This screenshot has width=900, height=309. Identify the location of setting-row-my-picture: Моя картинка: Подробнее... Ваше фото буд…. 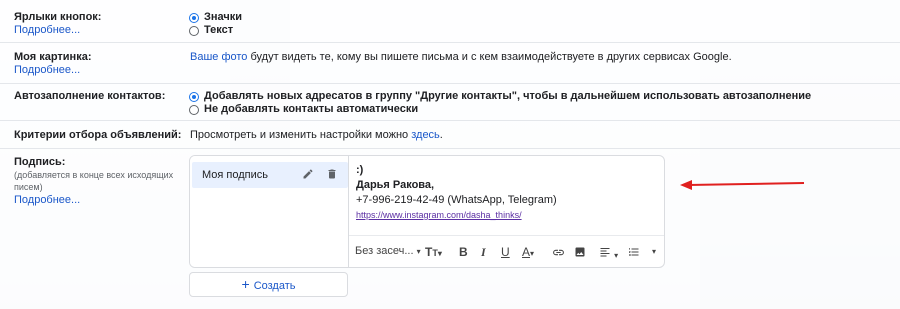
(450, 63).